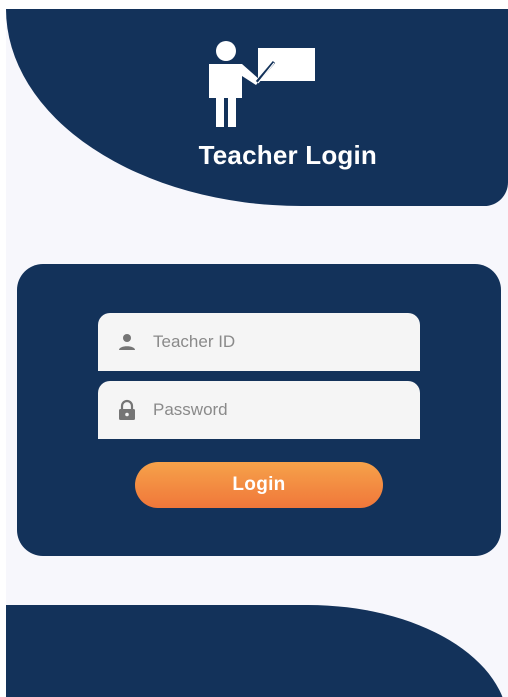 The image size is (508, 697). I want to click on login-button: Login, so click(259, 485).